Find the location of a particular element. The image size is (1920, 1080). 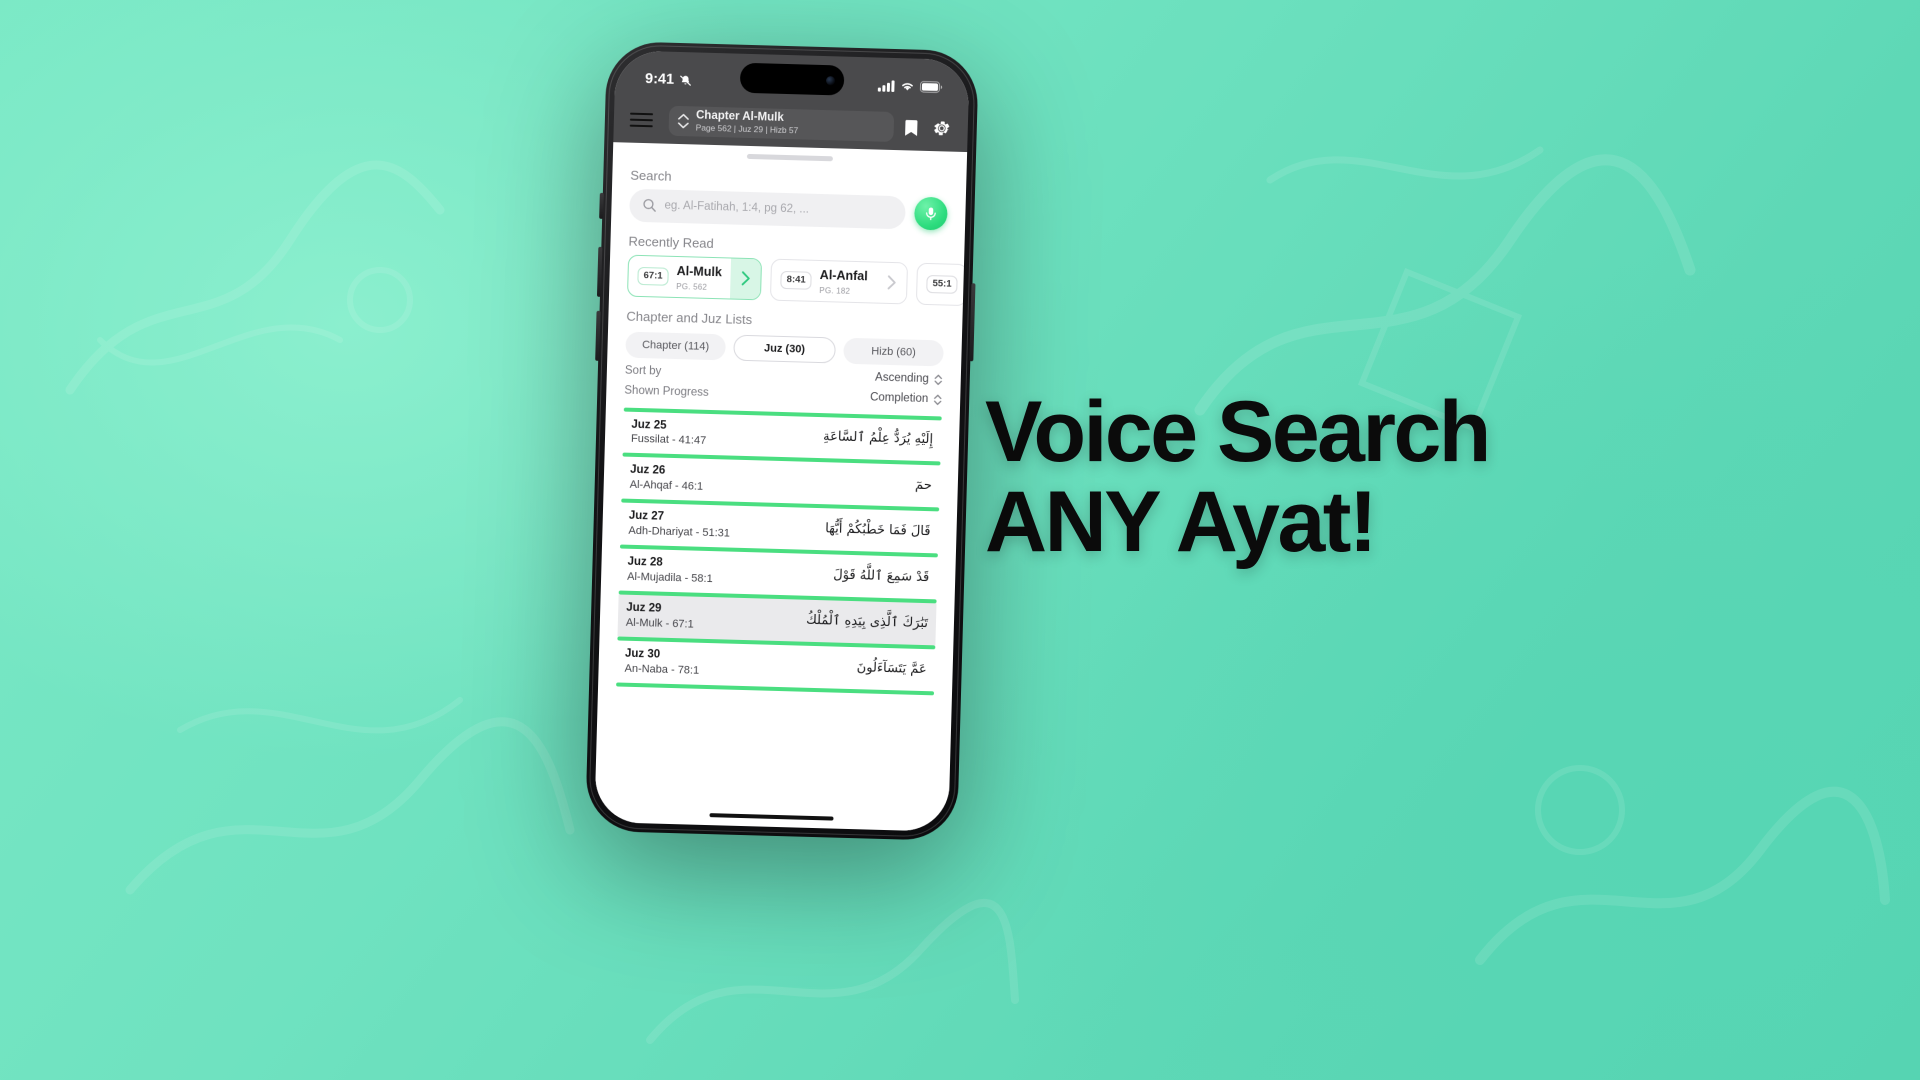

recently-read-card: 55:1 is located at coordinates (940, 284).